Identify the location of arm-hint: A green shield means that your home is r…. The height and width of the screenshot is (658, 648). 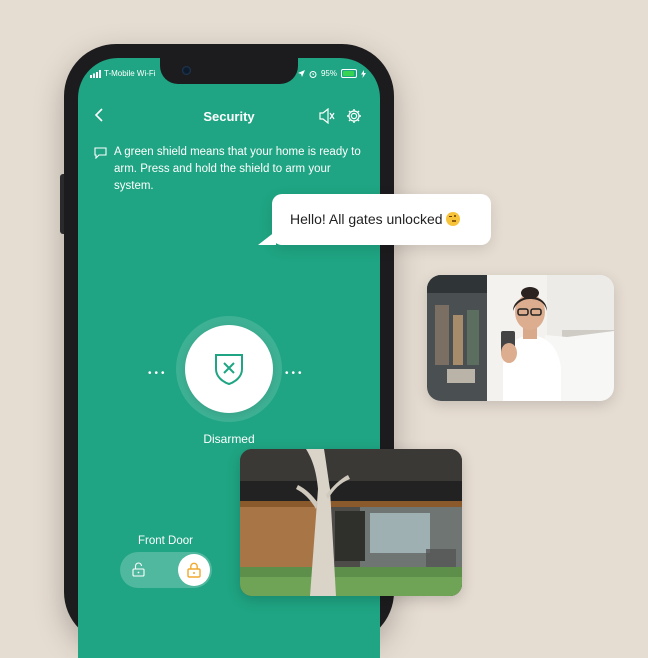
(232, 169).